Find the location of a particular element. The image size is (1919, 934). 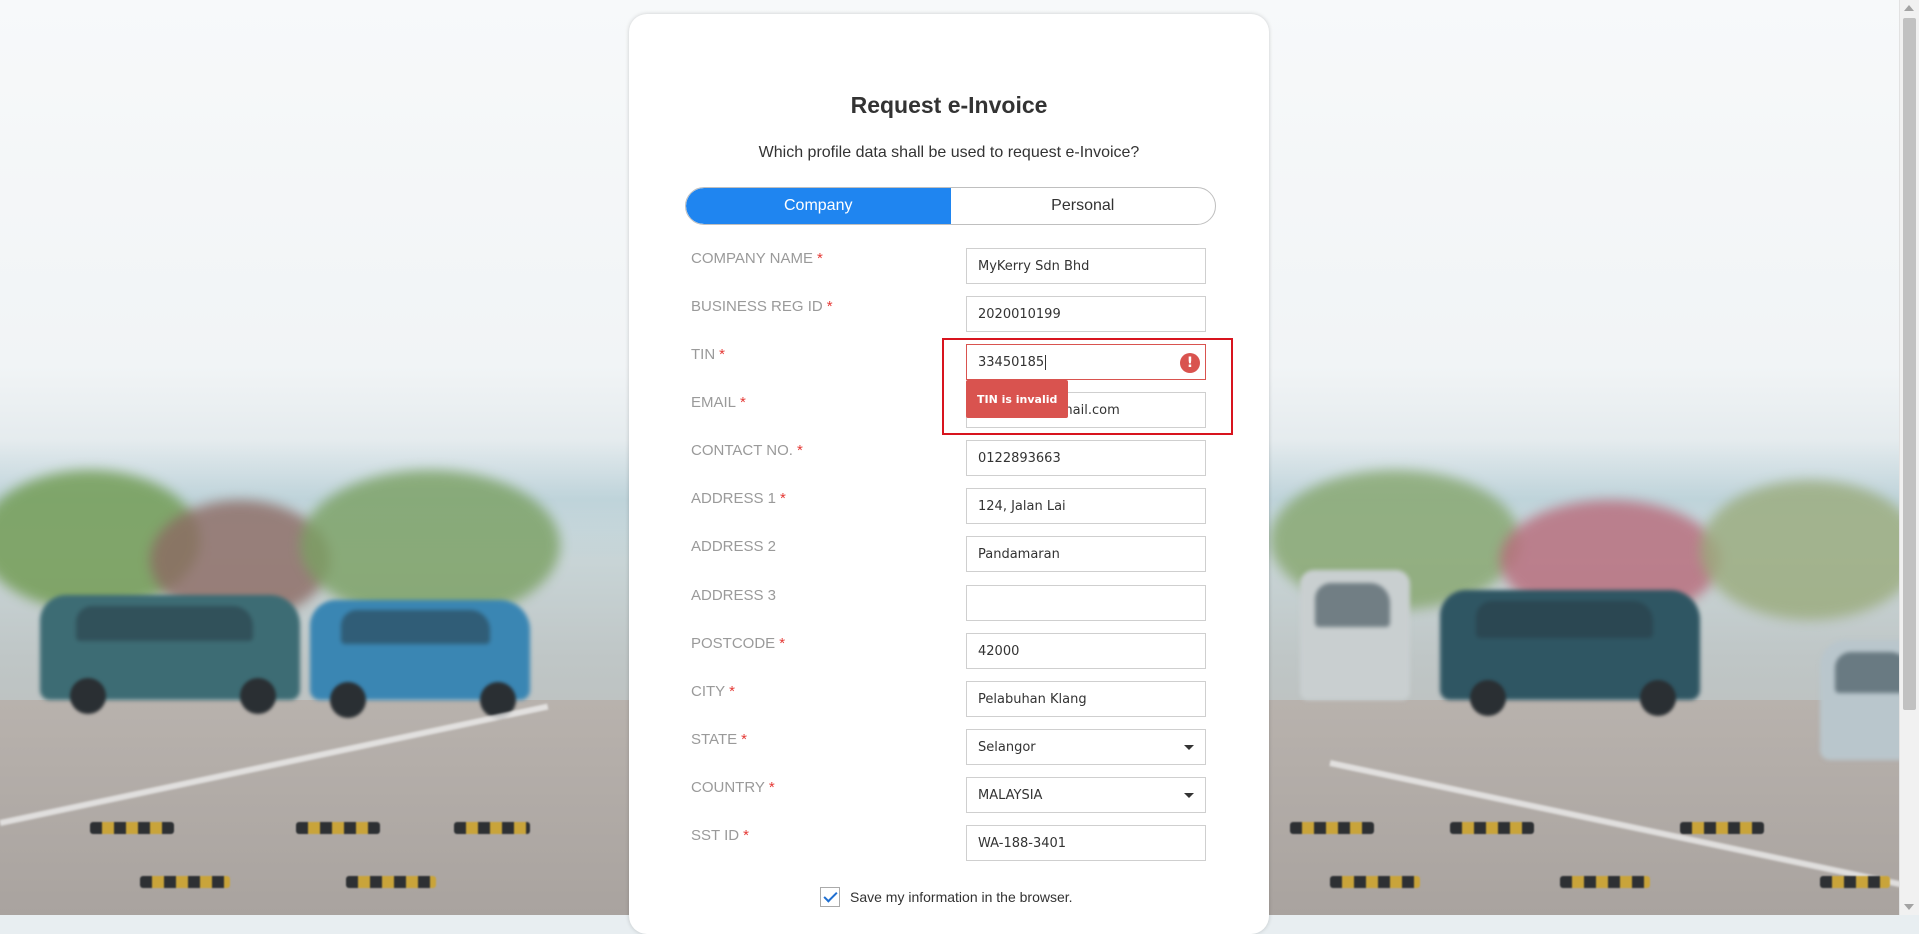

text-cursor is located at coordinates (1046, 362).